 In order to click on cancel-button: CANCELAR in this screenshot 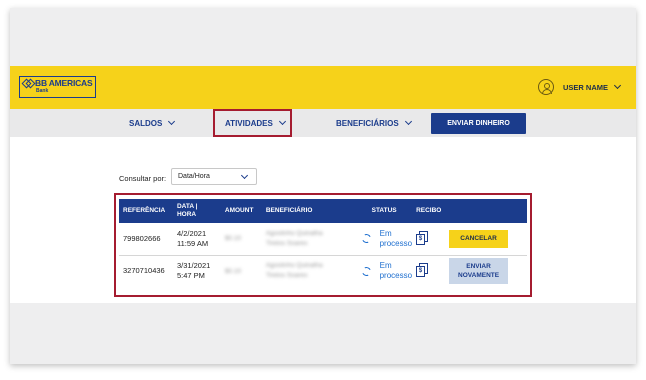, I will do `click(479, 238)`.